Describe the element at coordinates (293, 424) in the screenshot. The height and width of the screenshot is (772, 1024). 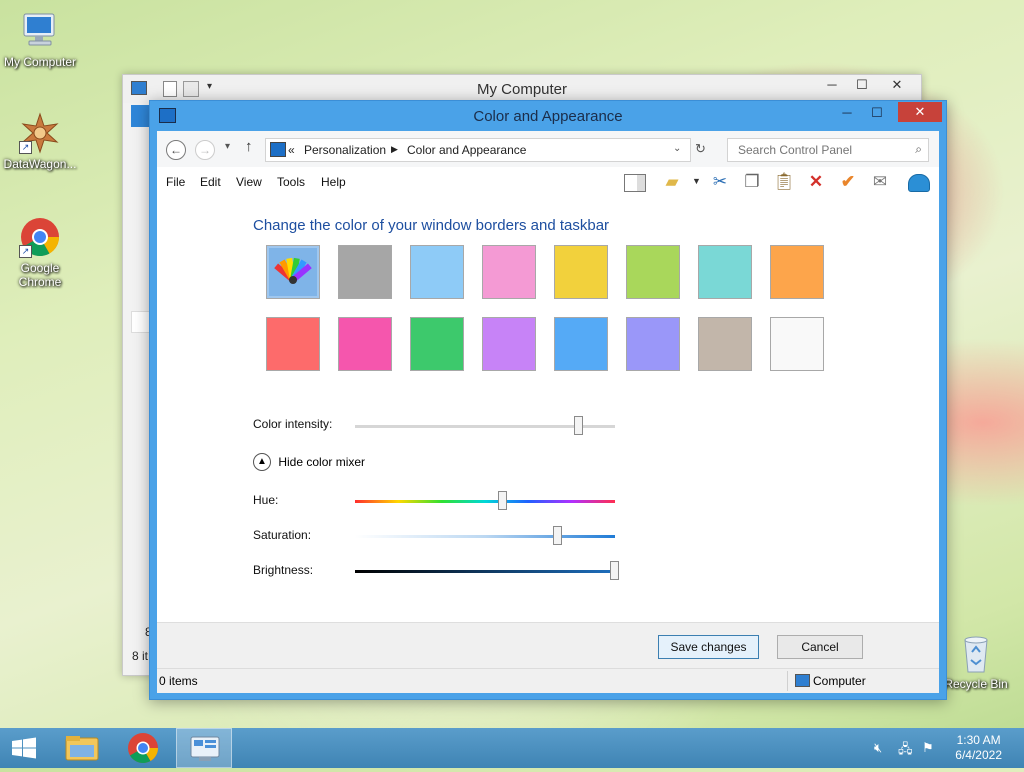
I see `color-intensity-label: Color intensity:` at that location.